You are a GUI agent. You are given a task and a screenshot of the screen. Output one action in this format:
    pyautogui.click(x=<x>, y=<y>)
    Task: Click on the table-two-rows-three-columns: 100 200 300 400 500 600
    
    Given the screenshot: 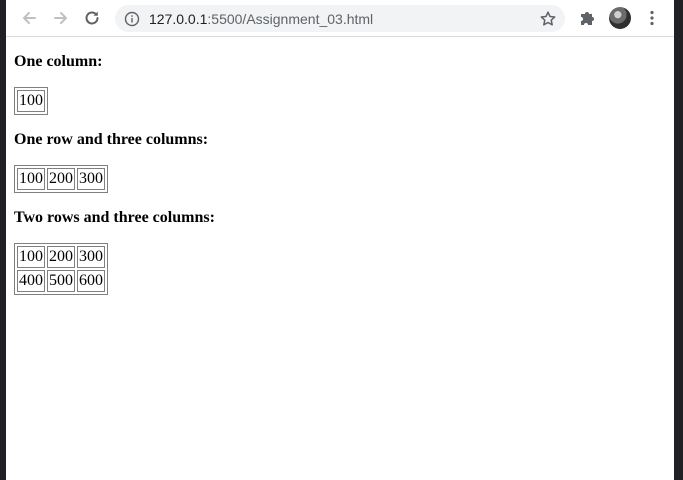 What is the action you would take?
    pyautogui.click(x=61, y=269)
    